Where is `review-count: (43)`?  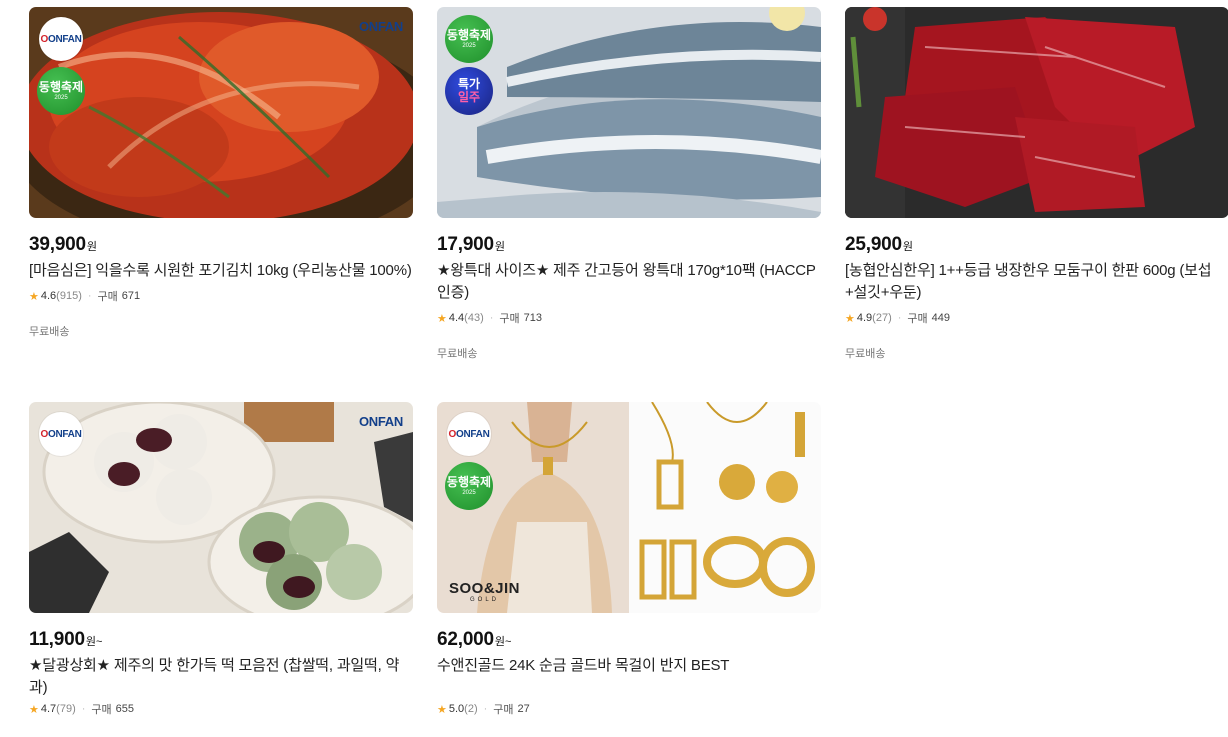 review-count: (43) is located at coordinates (474, 318).